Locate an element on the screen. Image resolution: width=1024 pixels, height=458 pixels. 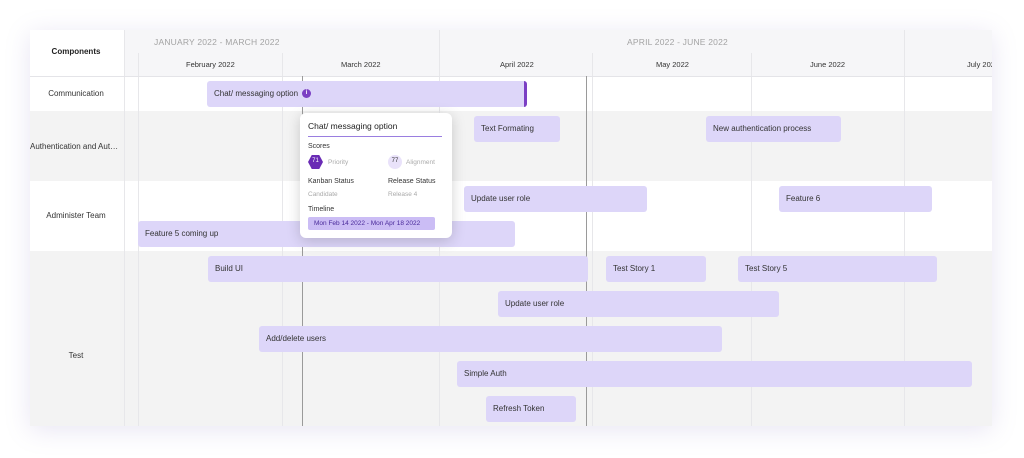
priority-score-value: 71 is located at coordinates (315, 161).